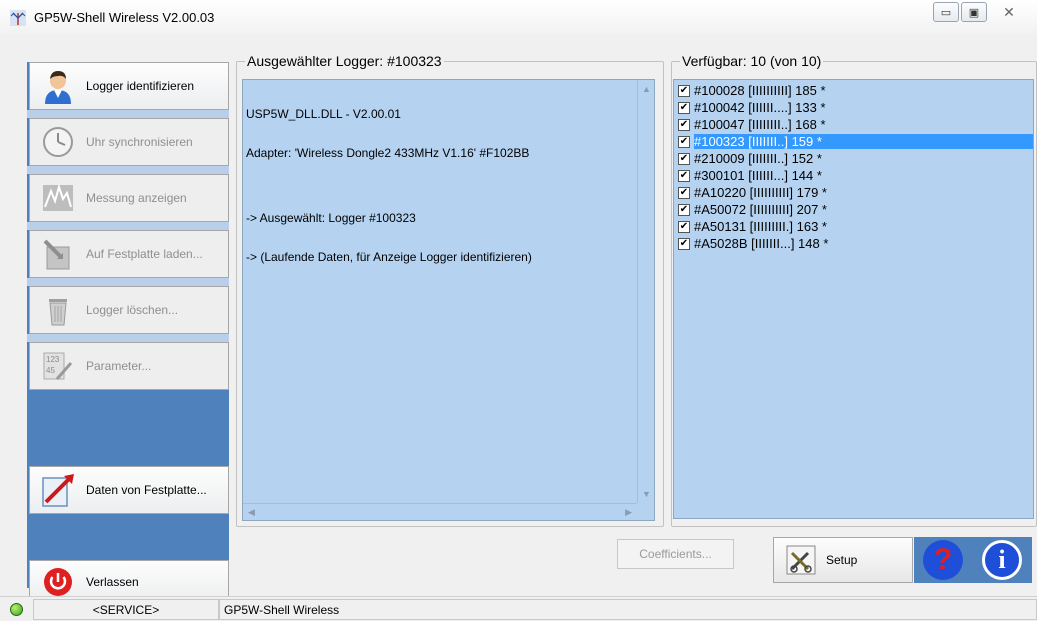 Image resolution: width=1037 pixels, height=621 pixels. Describe the element at coordinates (761, 243) in the screenshot. I see `logger-entry-text: #A5028B [IIIIIII...] 148 *` at that location.